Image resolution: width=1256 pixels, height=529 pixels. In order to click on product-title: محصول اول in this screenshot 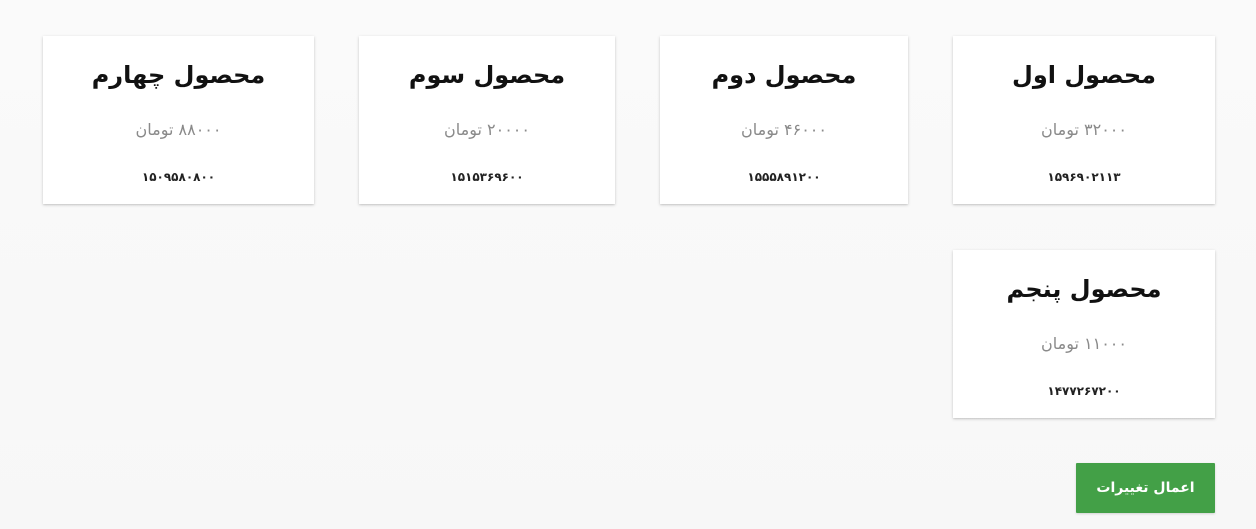, I will do `click(1084, 75)`.